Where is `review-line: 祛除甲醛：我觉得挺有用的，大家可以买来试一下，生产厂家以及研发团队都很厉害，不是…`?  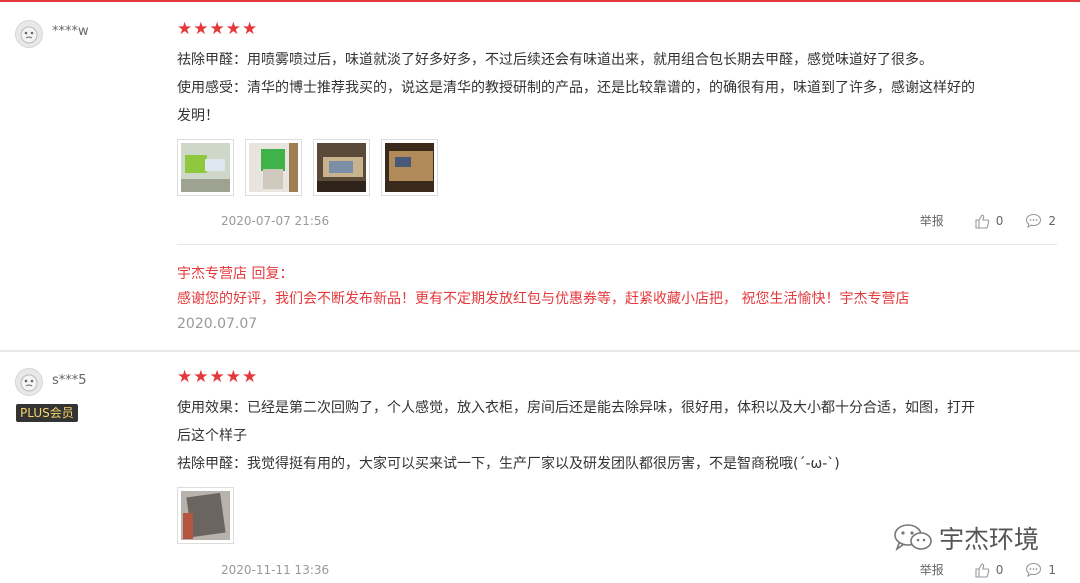 review-line: 祛除甲醛：我觉得挺有用的，大家可以买来试一下，生产厂家以及研发团队都很厉害，不是… is located at coordinates (508, 464).